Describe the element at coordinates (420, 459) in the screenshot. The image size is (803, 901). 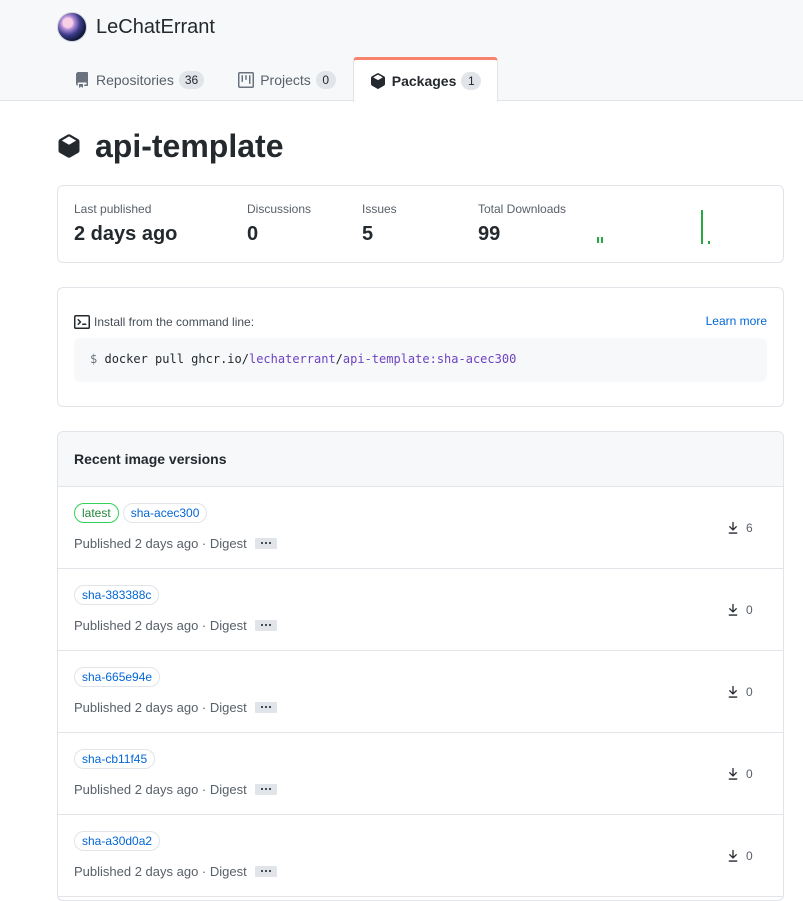
I see `versions-title: Recent image versions` at that location.